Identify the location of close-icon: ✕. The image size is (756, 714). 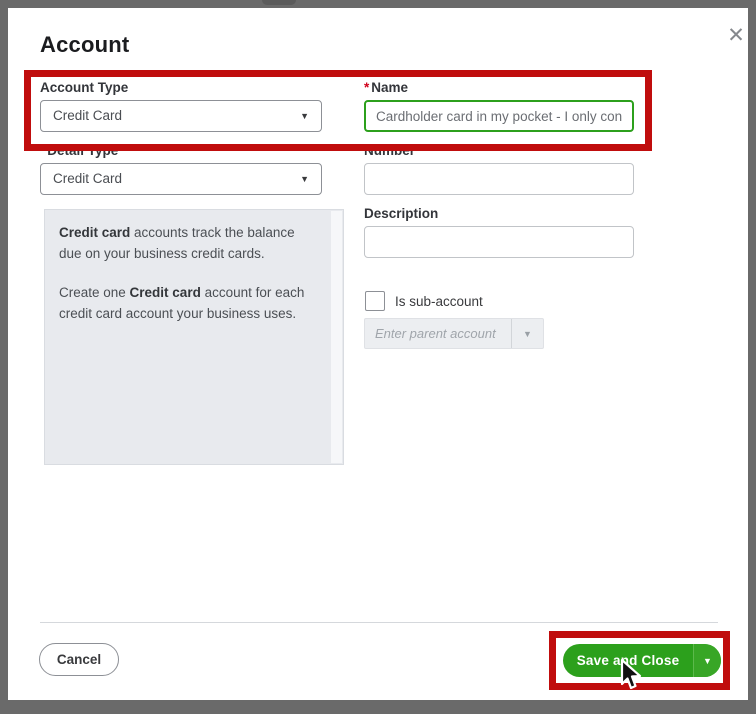
(736, 36).